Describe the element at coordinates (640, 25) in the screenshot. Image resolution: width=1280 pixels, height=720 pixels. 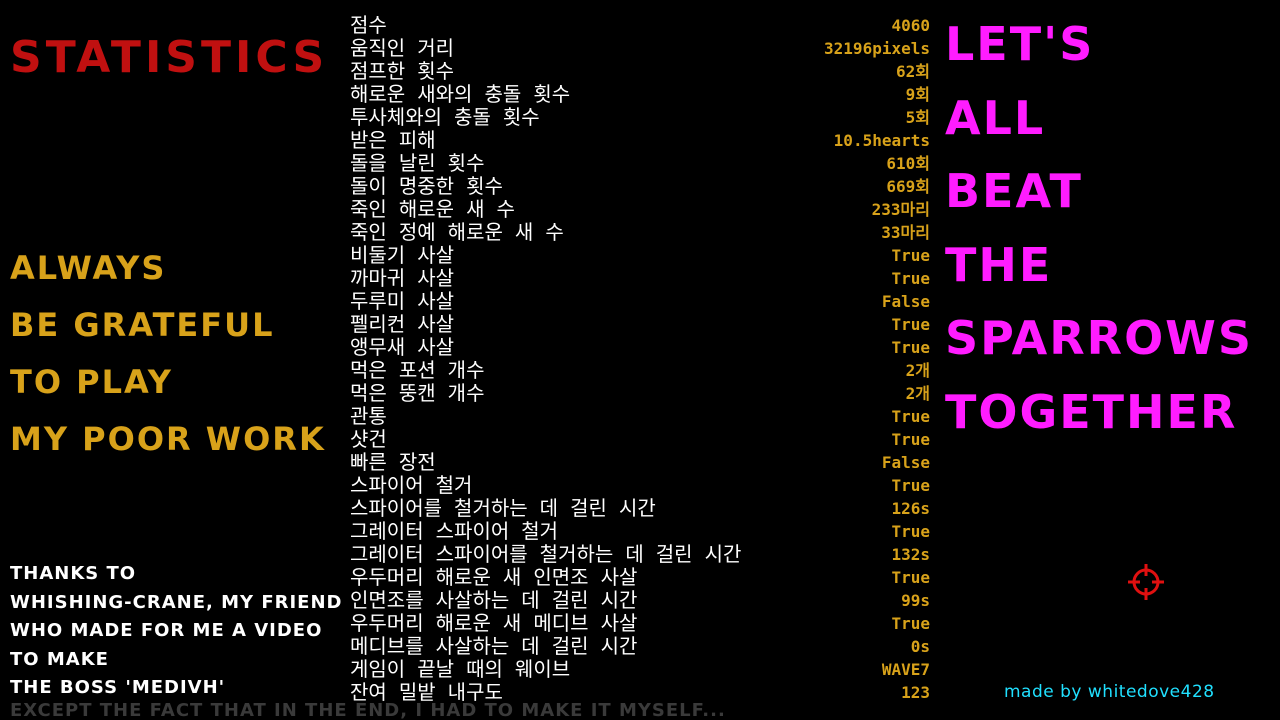
I see `stat-row: 점수 4060` at that location.